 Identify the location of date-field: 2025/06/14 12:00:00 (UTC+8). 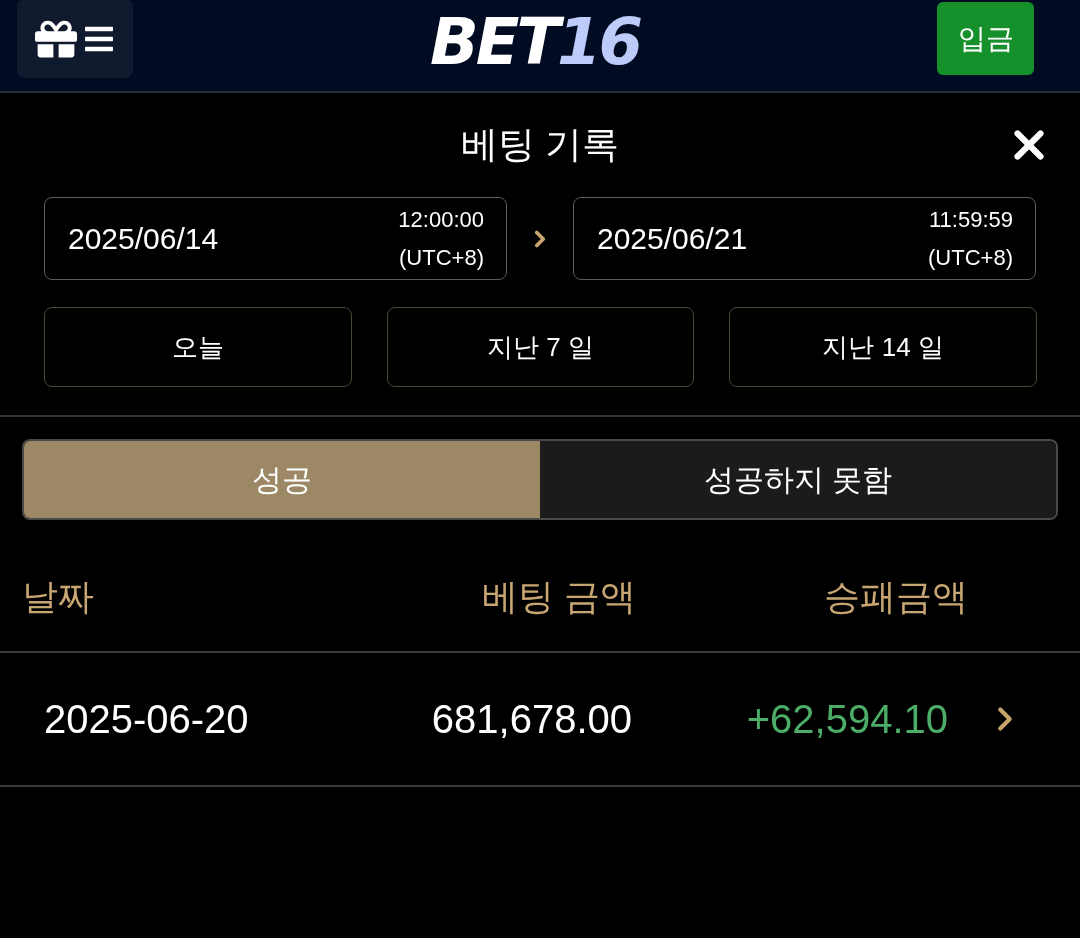
(275, 238).